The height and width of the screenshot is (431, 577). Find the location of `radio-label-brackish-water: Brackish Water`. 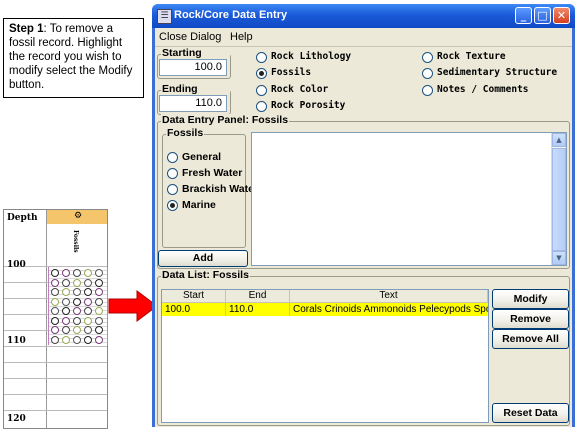

radio-label-brackish-water: Brackish Water is located at coordinates (220, 189).